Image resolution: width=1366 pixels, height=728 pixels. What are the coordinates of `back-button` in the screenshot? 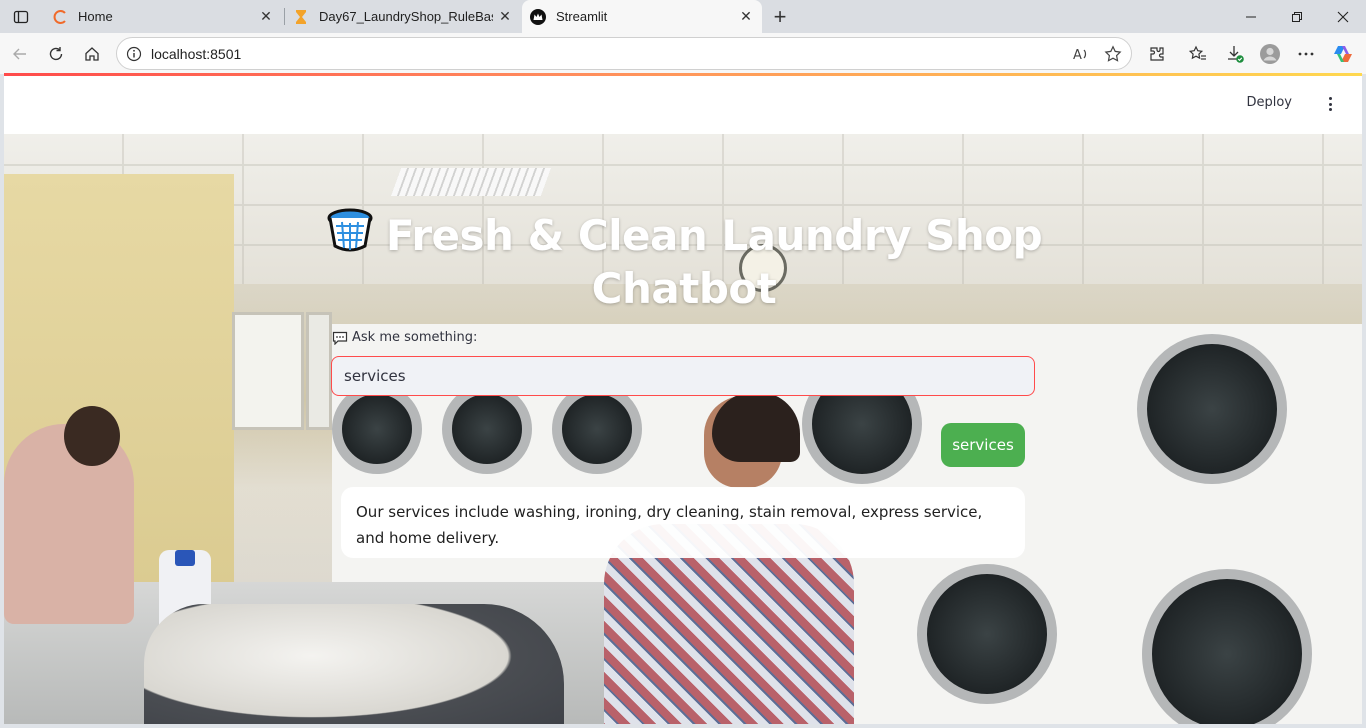 It's located at (20, 54).